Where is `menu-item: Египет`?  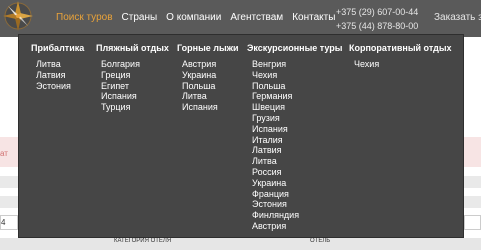 menu-item: Египет is located at coordinates (135, 86).